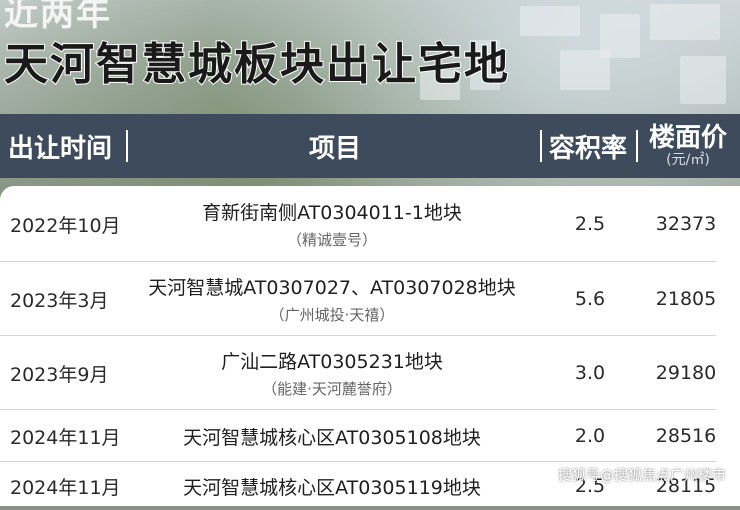 This screenshot has width=740, height=510. I want to click on project-name: 天河智慧城核心区AT0305108地块, so click(332, 437).